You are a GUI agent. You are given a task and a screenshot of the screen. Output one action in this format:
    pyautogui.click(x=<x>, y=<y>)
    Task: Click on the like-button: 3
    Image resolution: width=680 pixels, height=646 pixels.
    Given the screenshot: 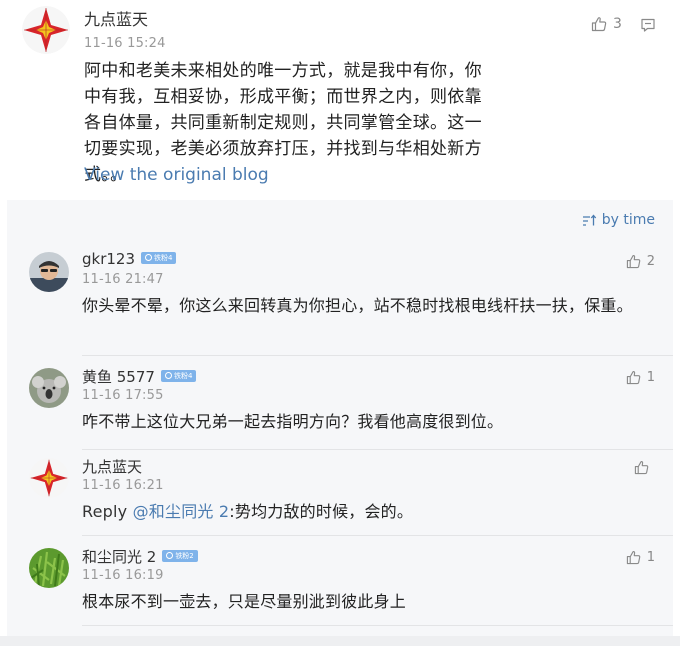 What is the action you would take?
    pyautogui.click(x=606, y=24)
    